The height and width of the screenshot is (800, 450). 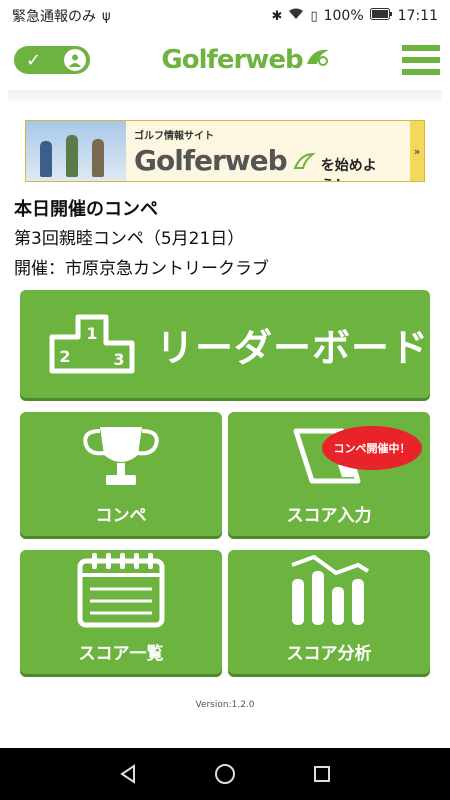 What do you see at coordinates (64, 356) in the screenshot?
I see `podium-number-2: 2` at bounding box center [64, 356].